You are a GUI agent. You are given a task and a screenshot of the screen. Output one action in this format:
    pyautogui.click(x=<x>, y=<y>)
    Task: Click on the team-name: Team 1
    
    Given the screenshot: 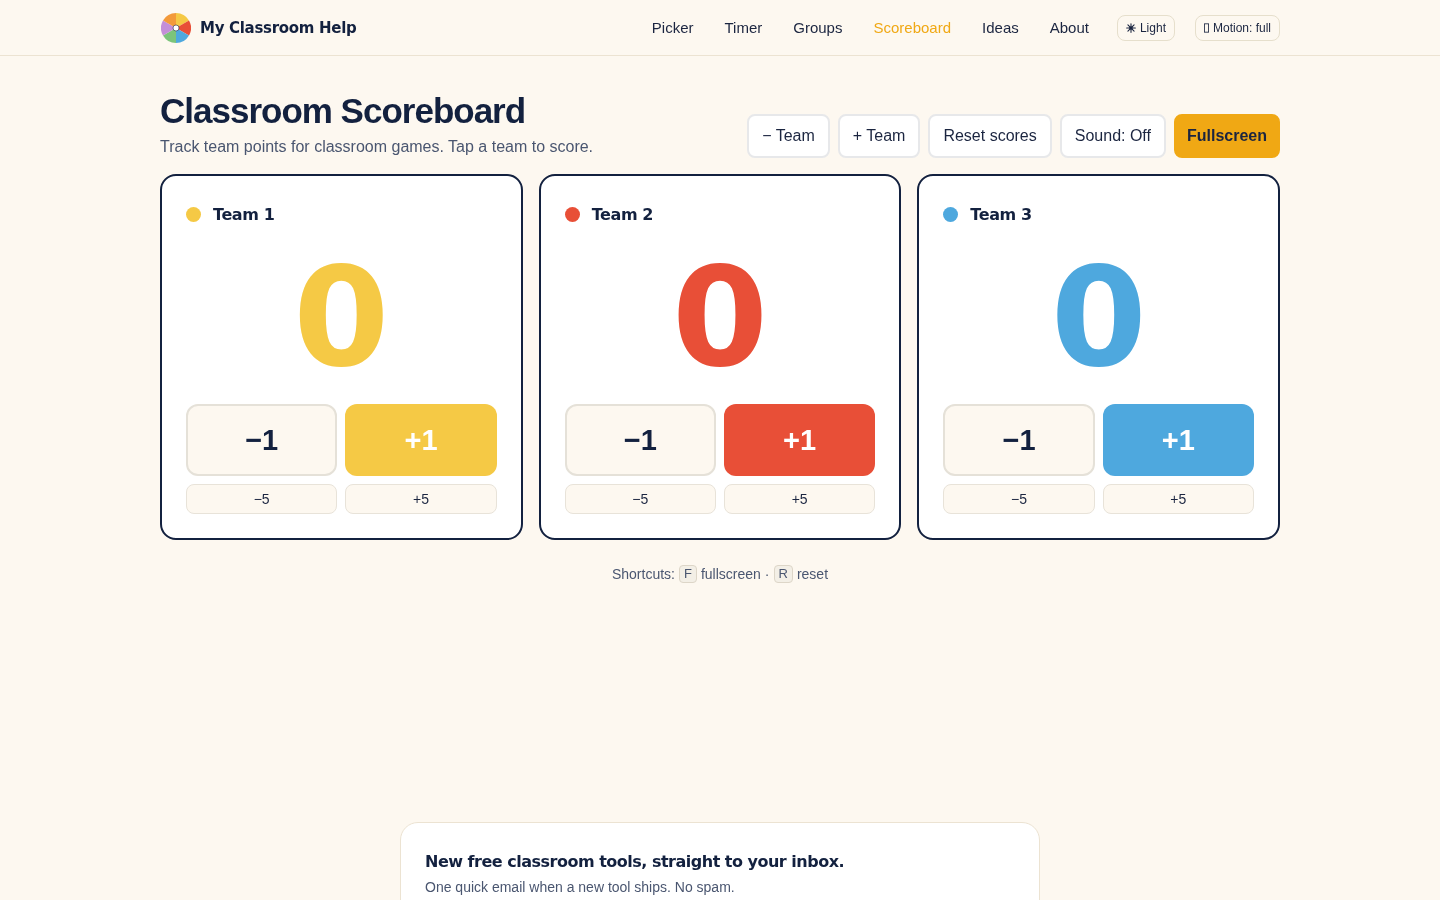 What is the action you would take?
    pyautogui.click(x=244, y=214)
    